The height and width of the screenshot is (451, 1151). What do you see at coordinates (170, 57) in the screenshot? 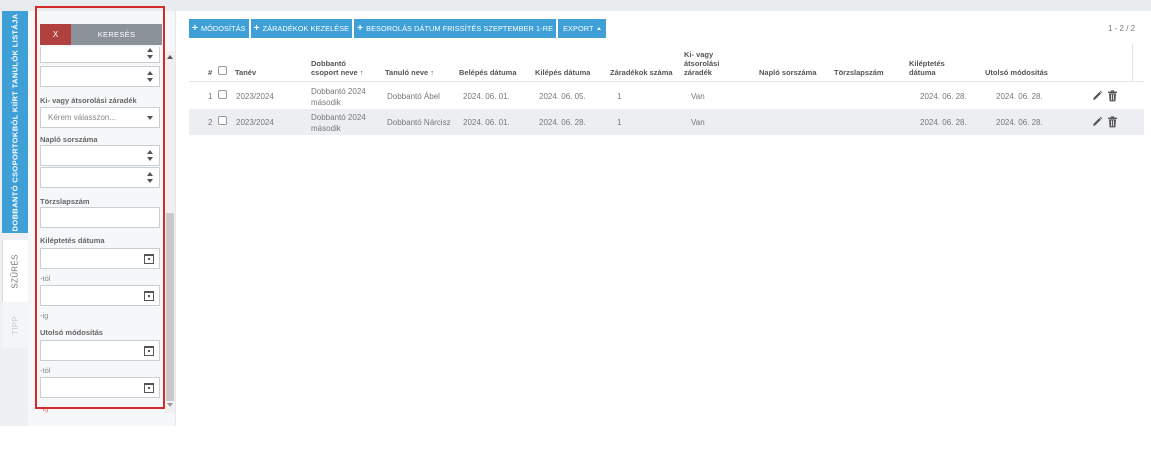
I see `scroll-up-icon` at bounding box center [170, 57].